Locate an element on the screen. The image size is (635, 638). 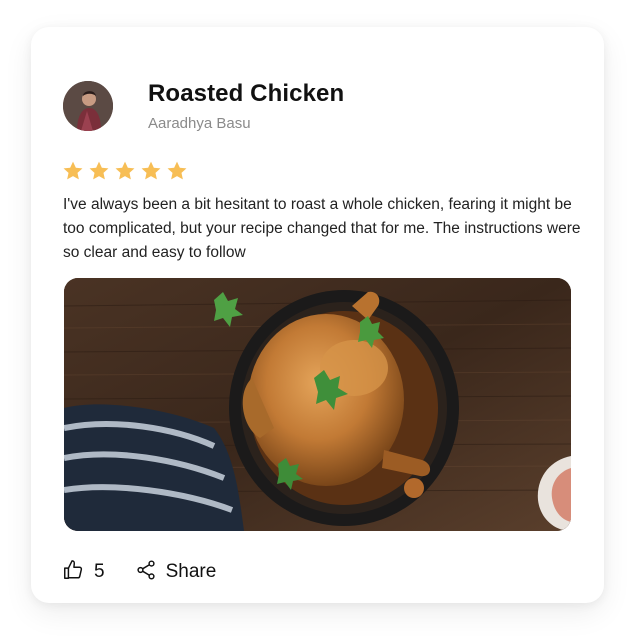
thumbs-up-icon is located at coordinates (73, 572).